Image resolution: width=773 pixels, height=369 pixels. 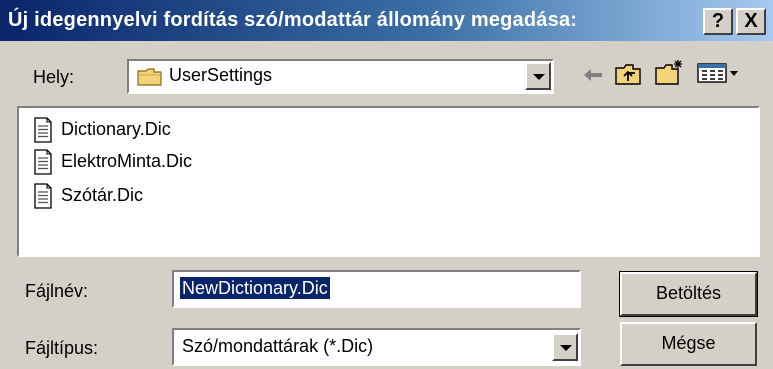 I want to click on filetype-value: Szó/mondattárak (*.Dic), so click(x=278, y=346).